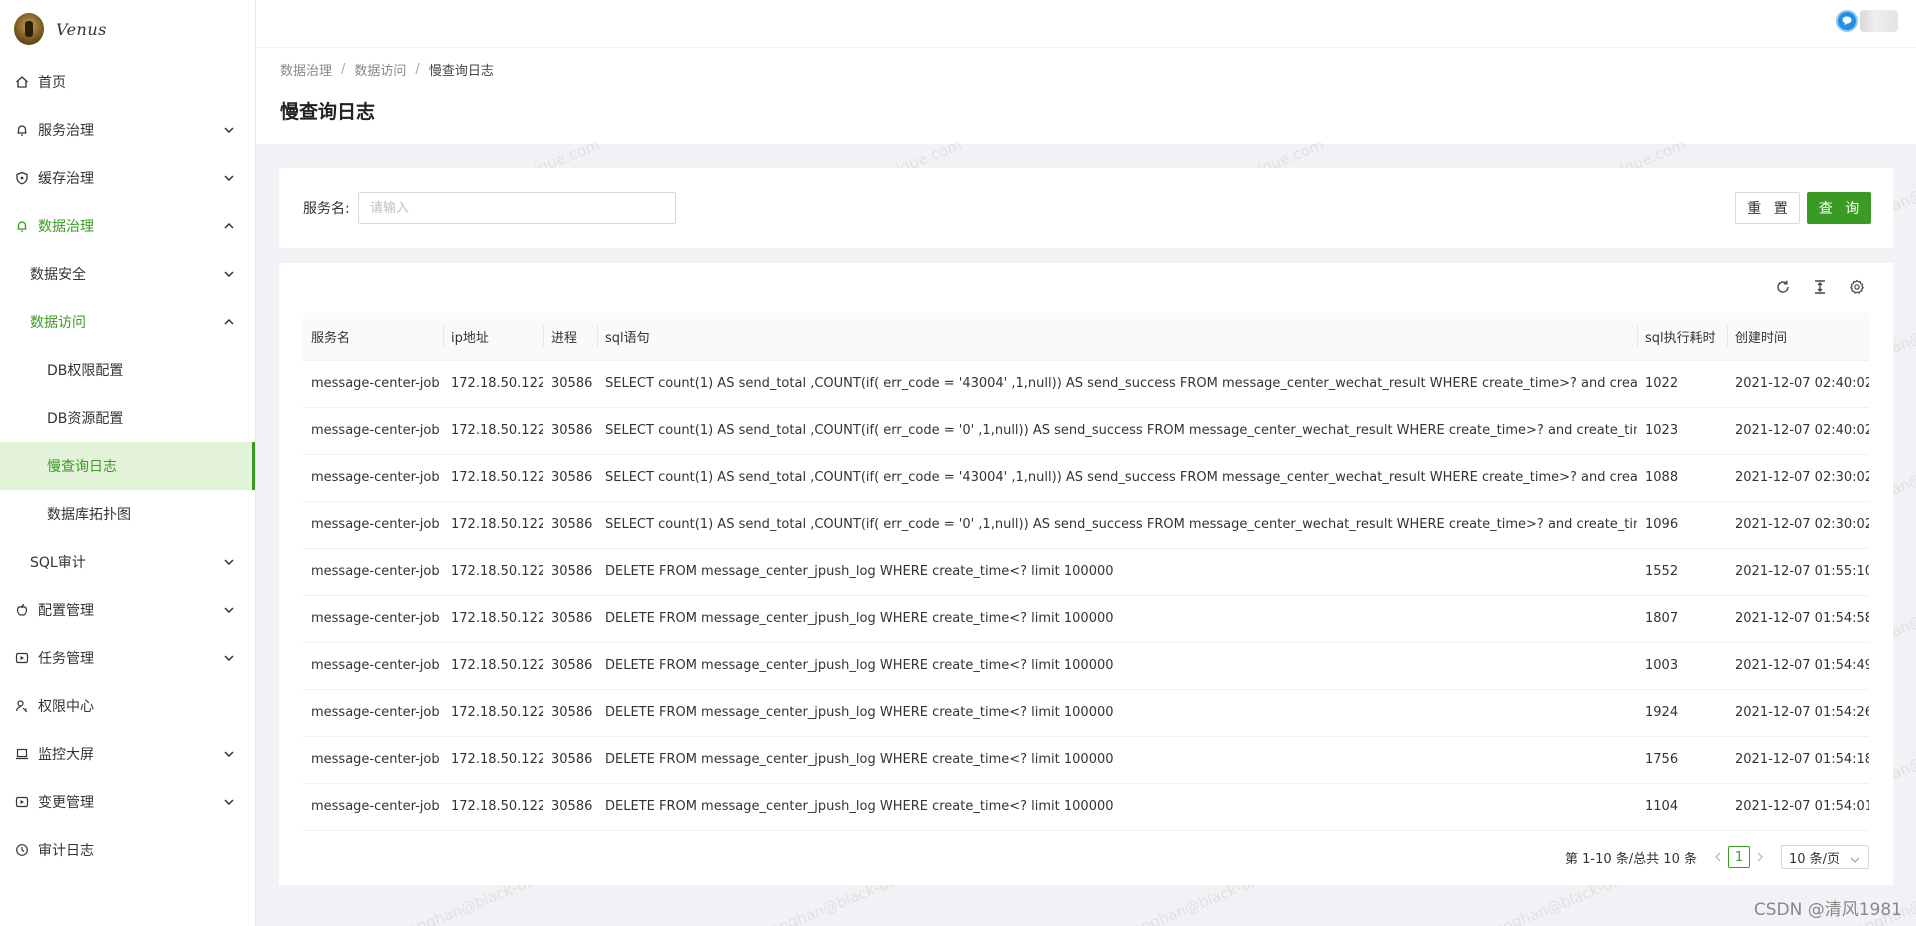 The width and height of the screenshot is (1916, 926). I want to click on sidebar-item-service-governance: 服务治理, so click(127, 130).